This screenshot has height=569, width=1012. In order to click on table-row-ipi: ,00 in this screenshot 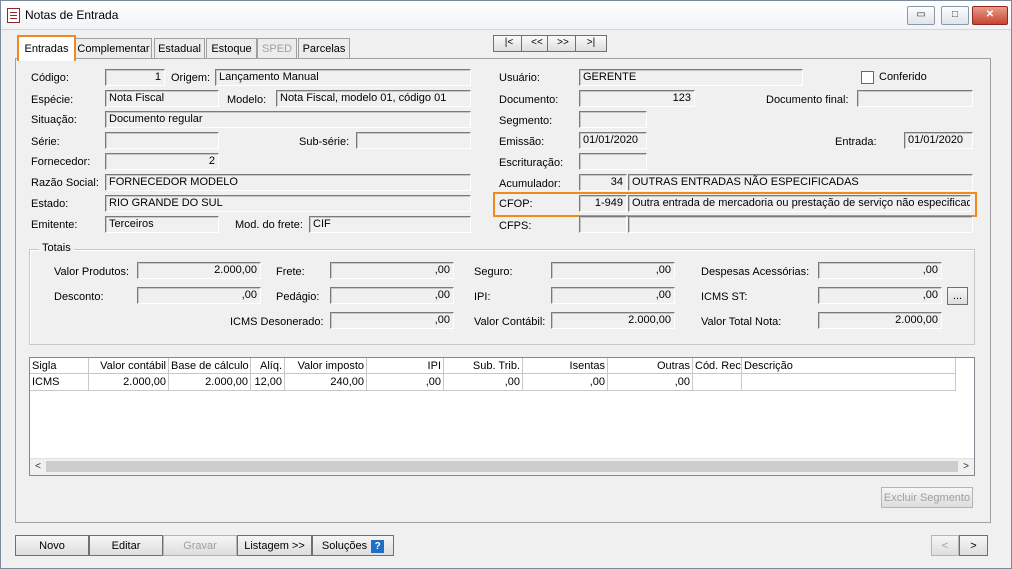, I will do `click(405, 382)`.